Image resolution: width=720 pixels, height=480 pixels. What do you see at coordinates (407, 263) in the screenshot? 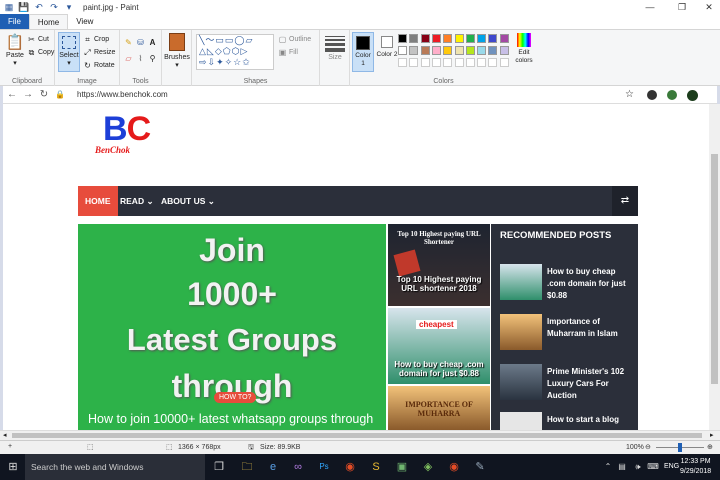
I see `thumb-graphic` at bounding box center [407, 263].